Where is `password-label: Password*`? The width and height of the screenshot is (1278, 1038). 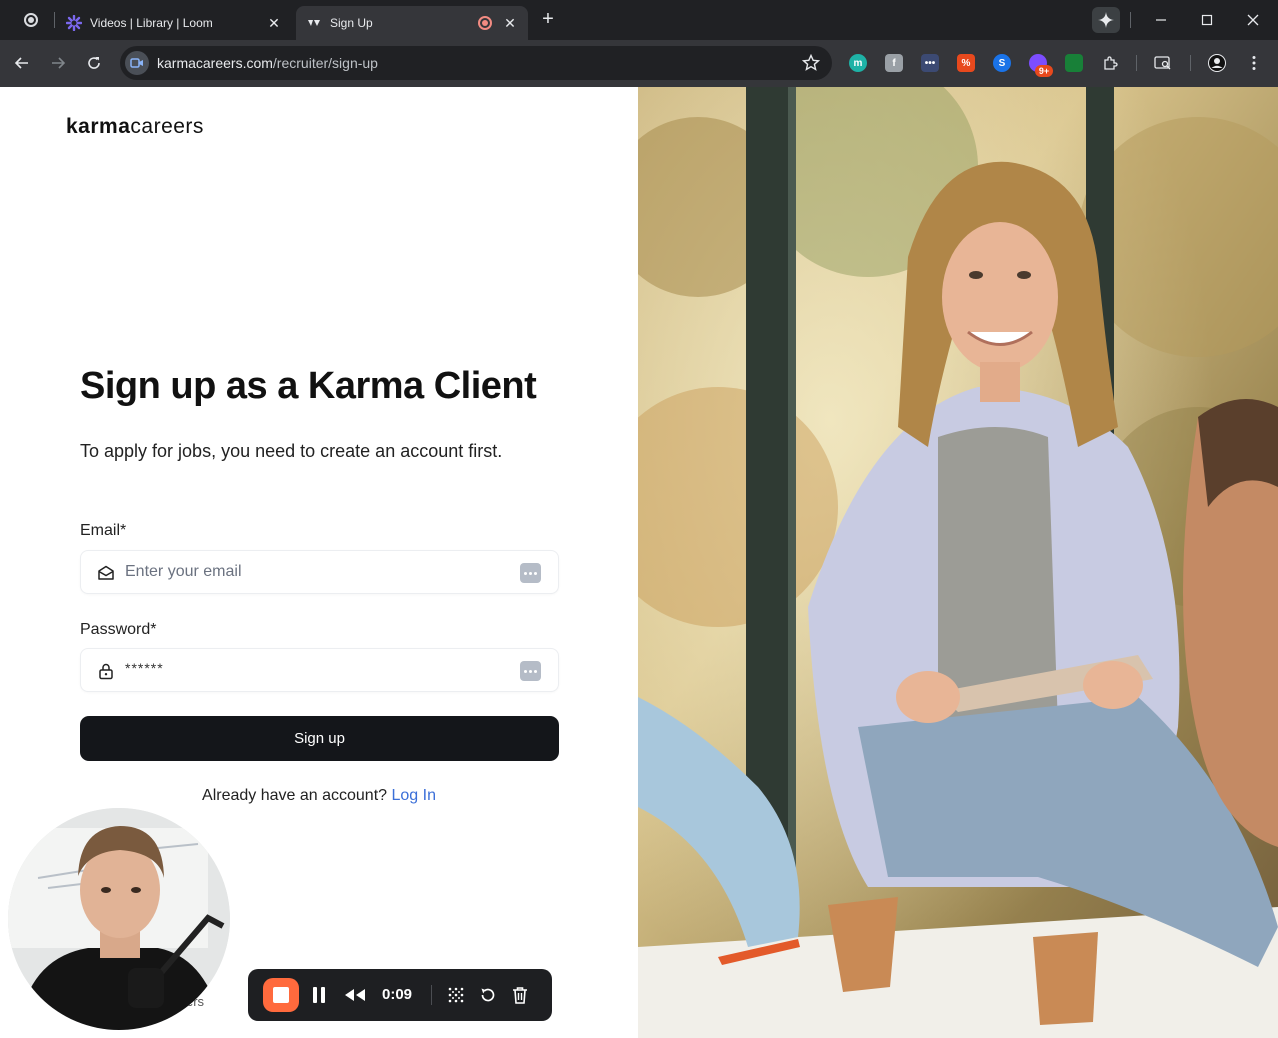 password-label: Password* is located at coordinates (118, 629).